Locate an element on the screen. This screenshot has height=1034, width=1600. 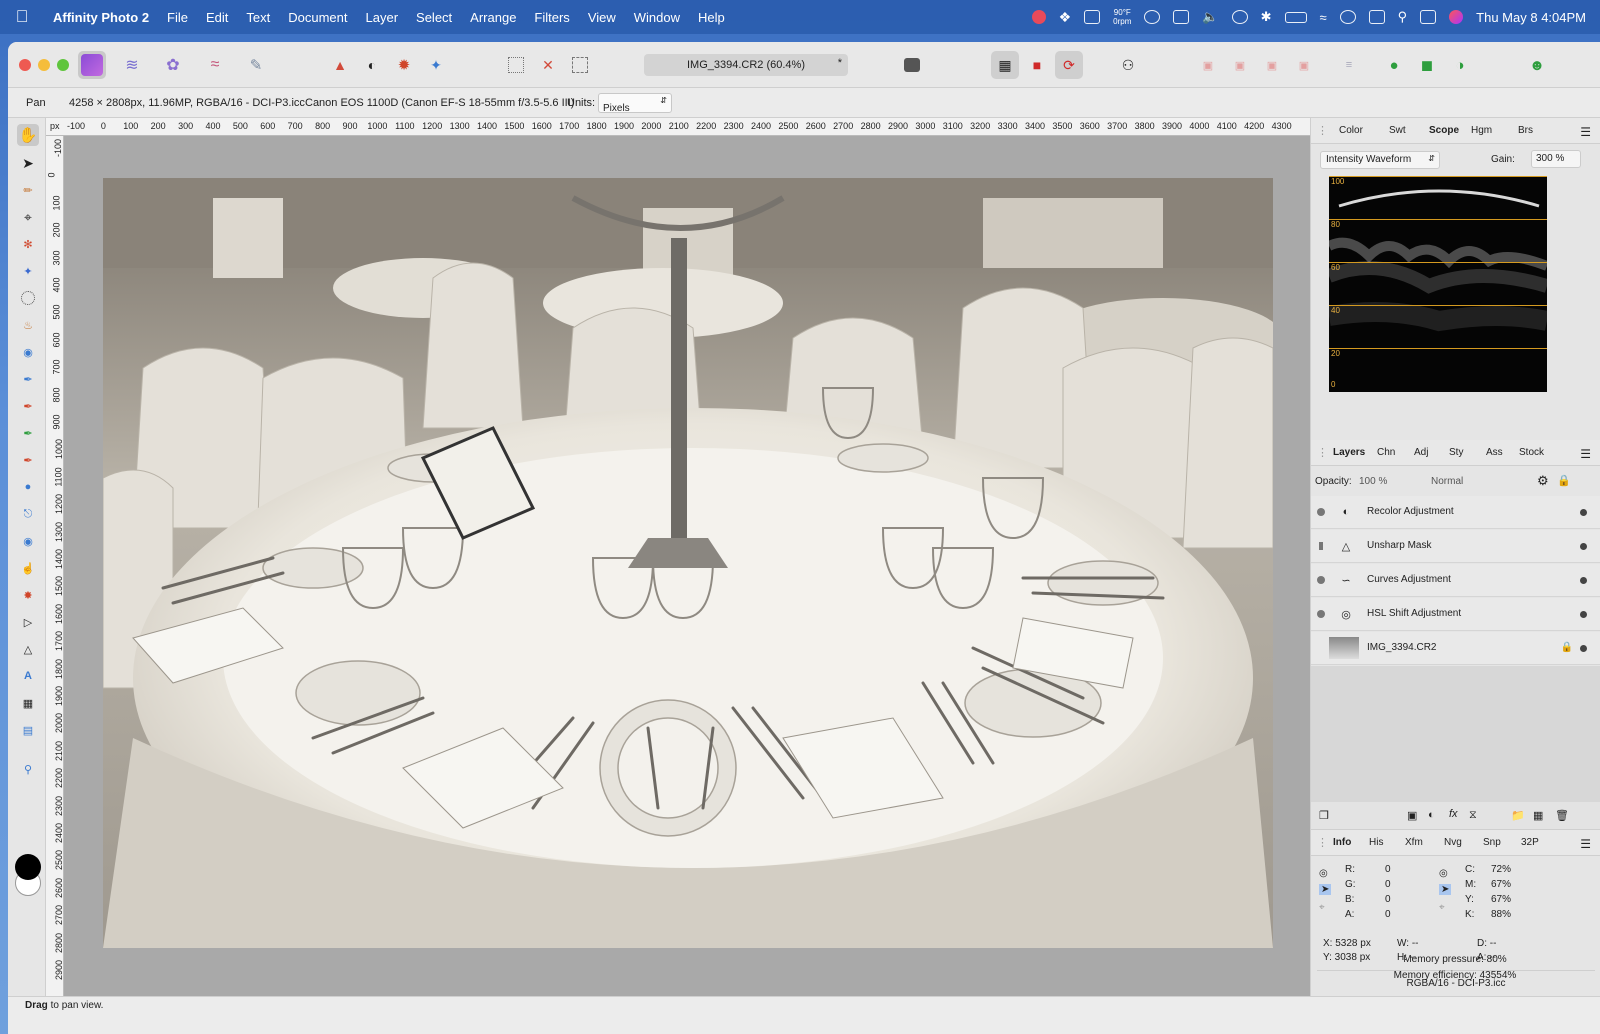
dodge-brush-tool: ✒ is located at coordinates (28, 433).